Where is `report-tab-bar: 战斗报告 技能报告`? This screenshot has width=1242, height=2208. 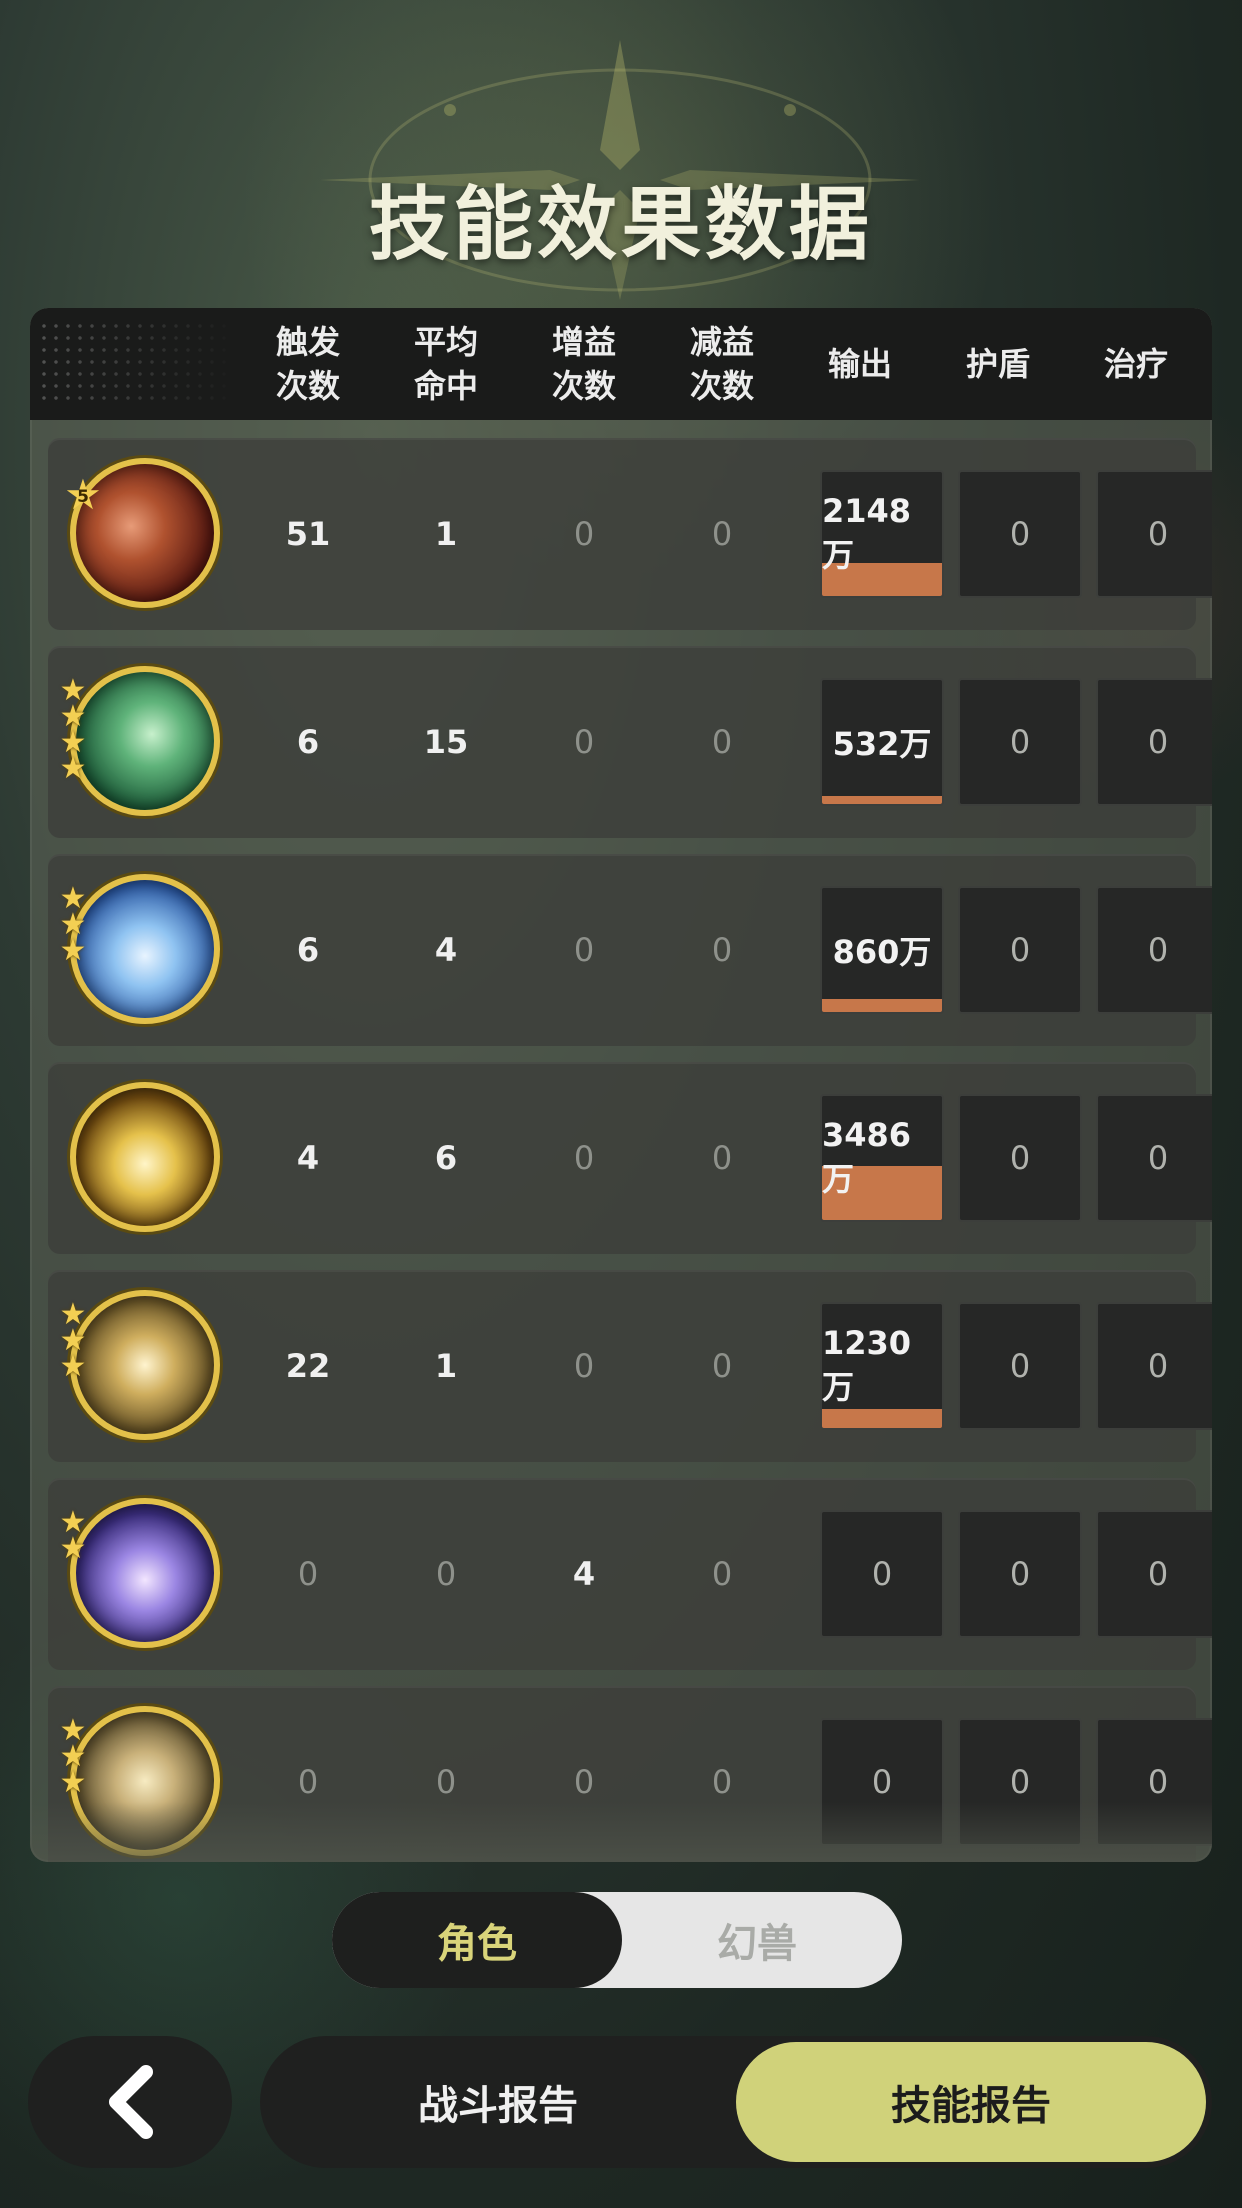 report-tab-bar: 战斗报告 技能报告 is located at coordinates (736, 2102).